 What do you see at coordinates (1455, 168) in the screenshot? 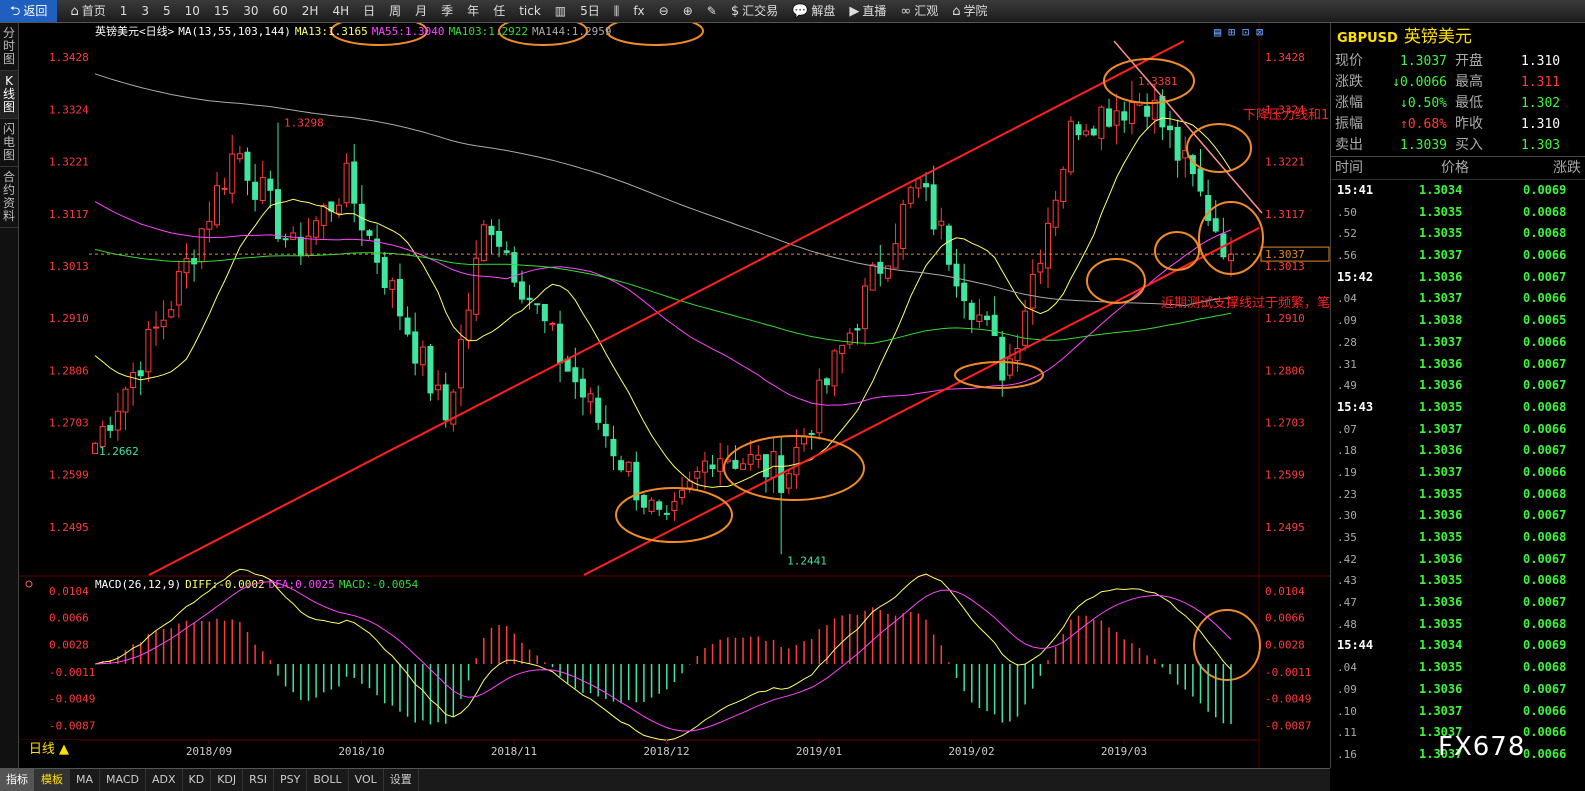
I see `tick-header-price: 价格` at bounding box center [1455, 168].